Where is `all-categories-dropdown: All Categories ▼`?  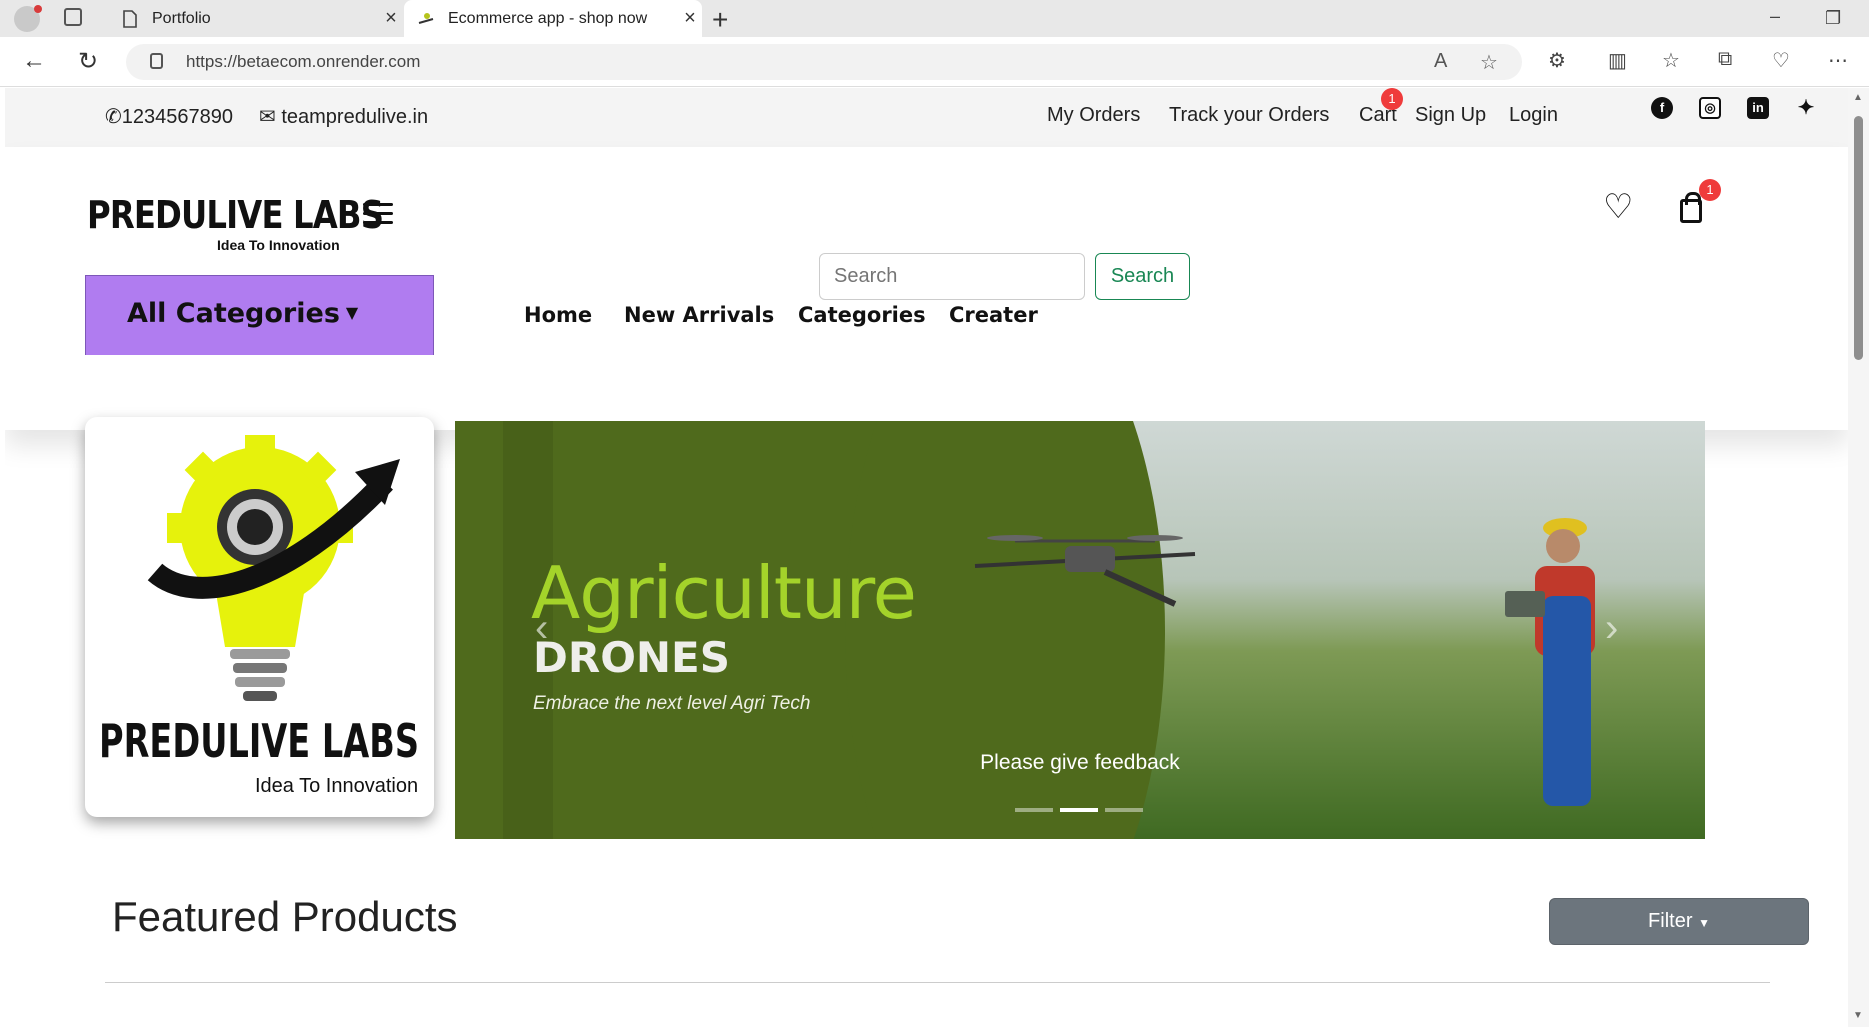 all-categories-dropdown: All Categories ▼ is located at coordinates (259, 315).